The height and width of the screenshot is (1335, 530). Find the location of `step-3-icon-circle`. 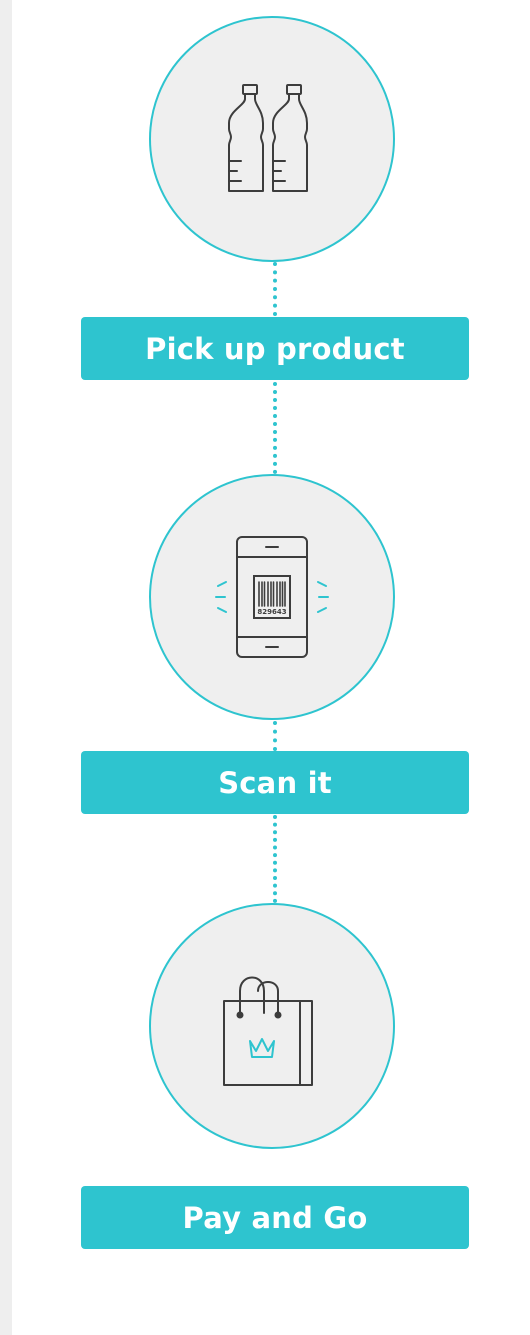

step-3-icon-circle is located at coordinates (272, 1026).